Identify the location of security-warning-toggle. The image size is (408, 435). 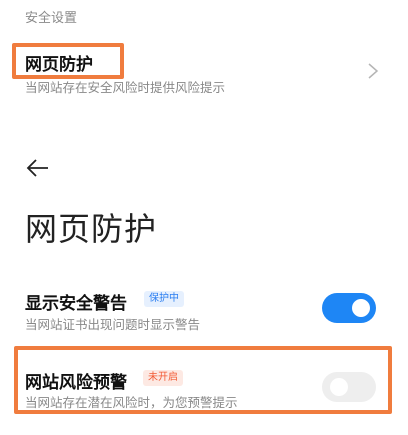
(349, 308).